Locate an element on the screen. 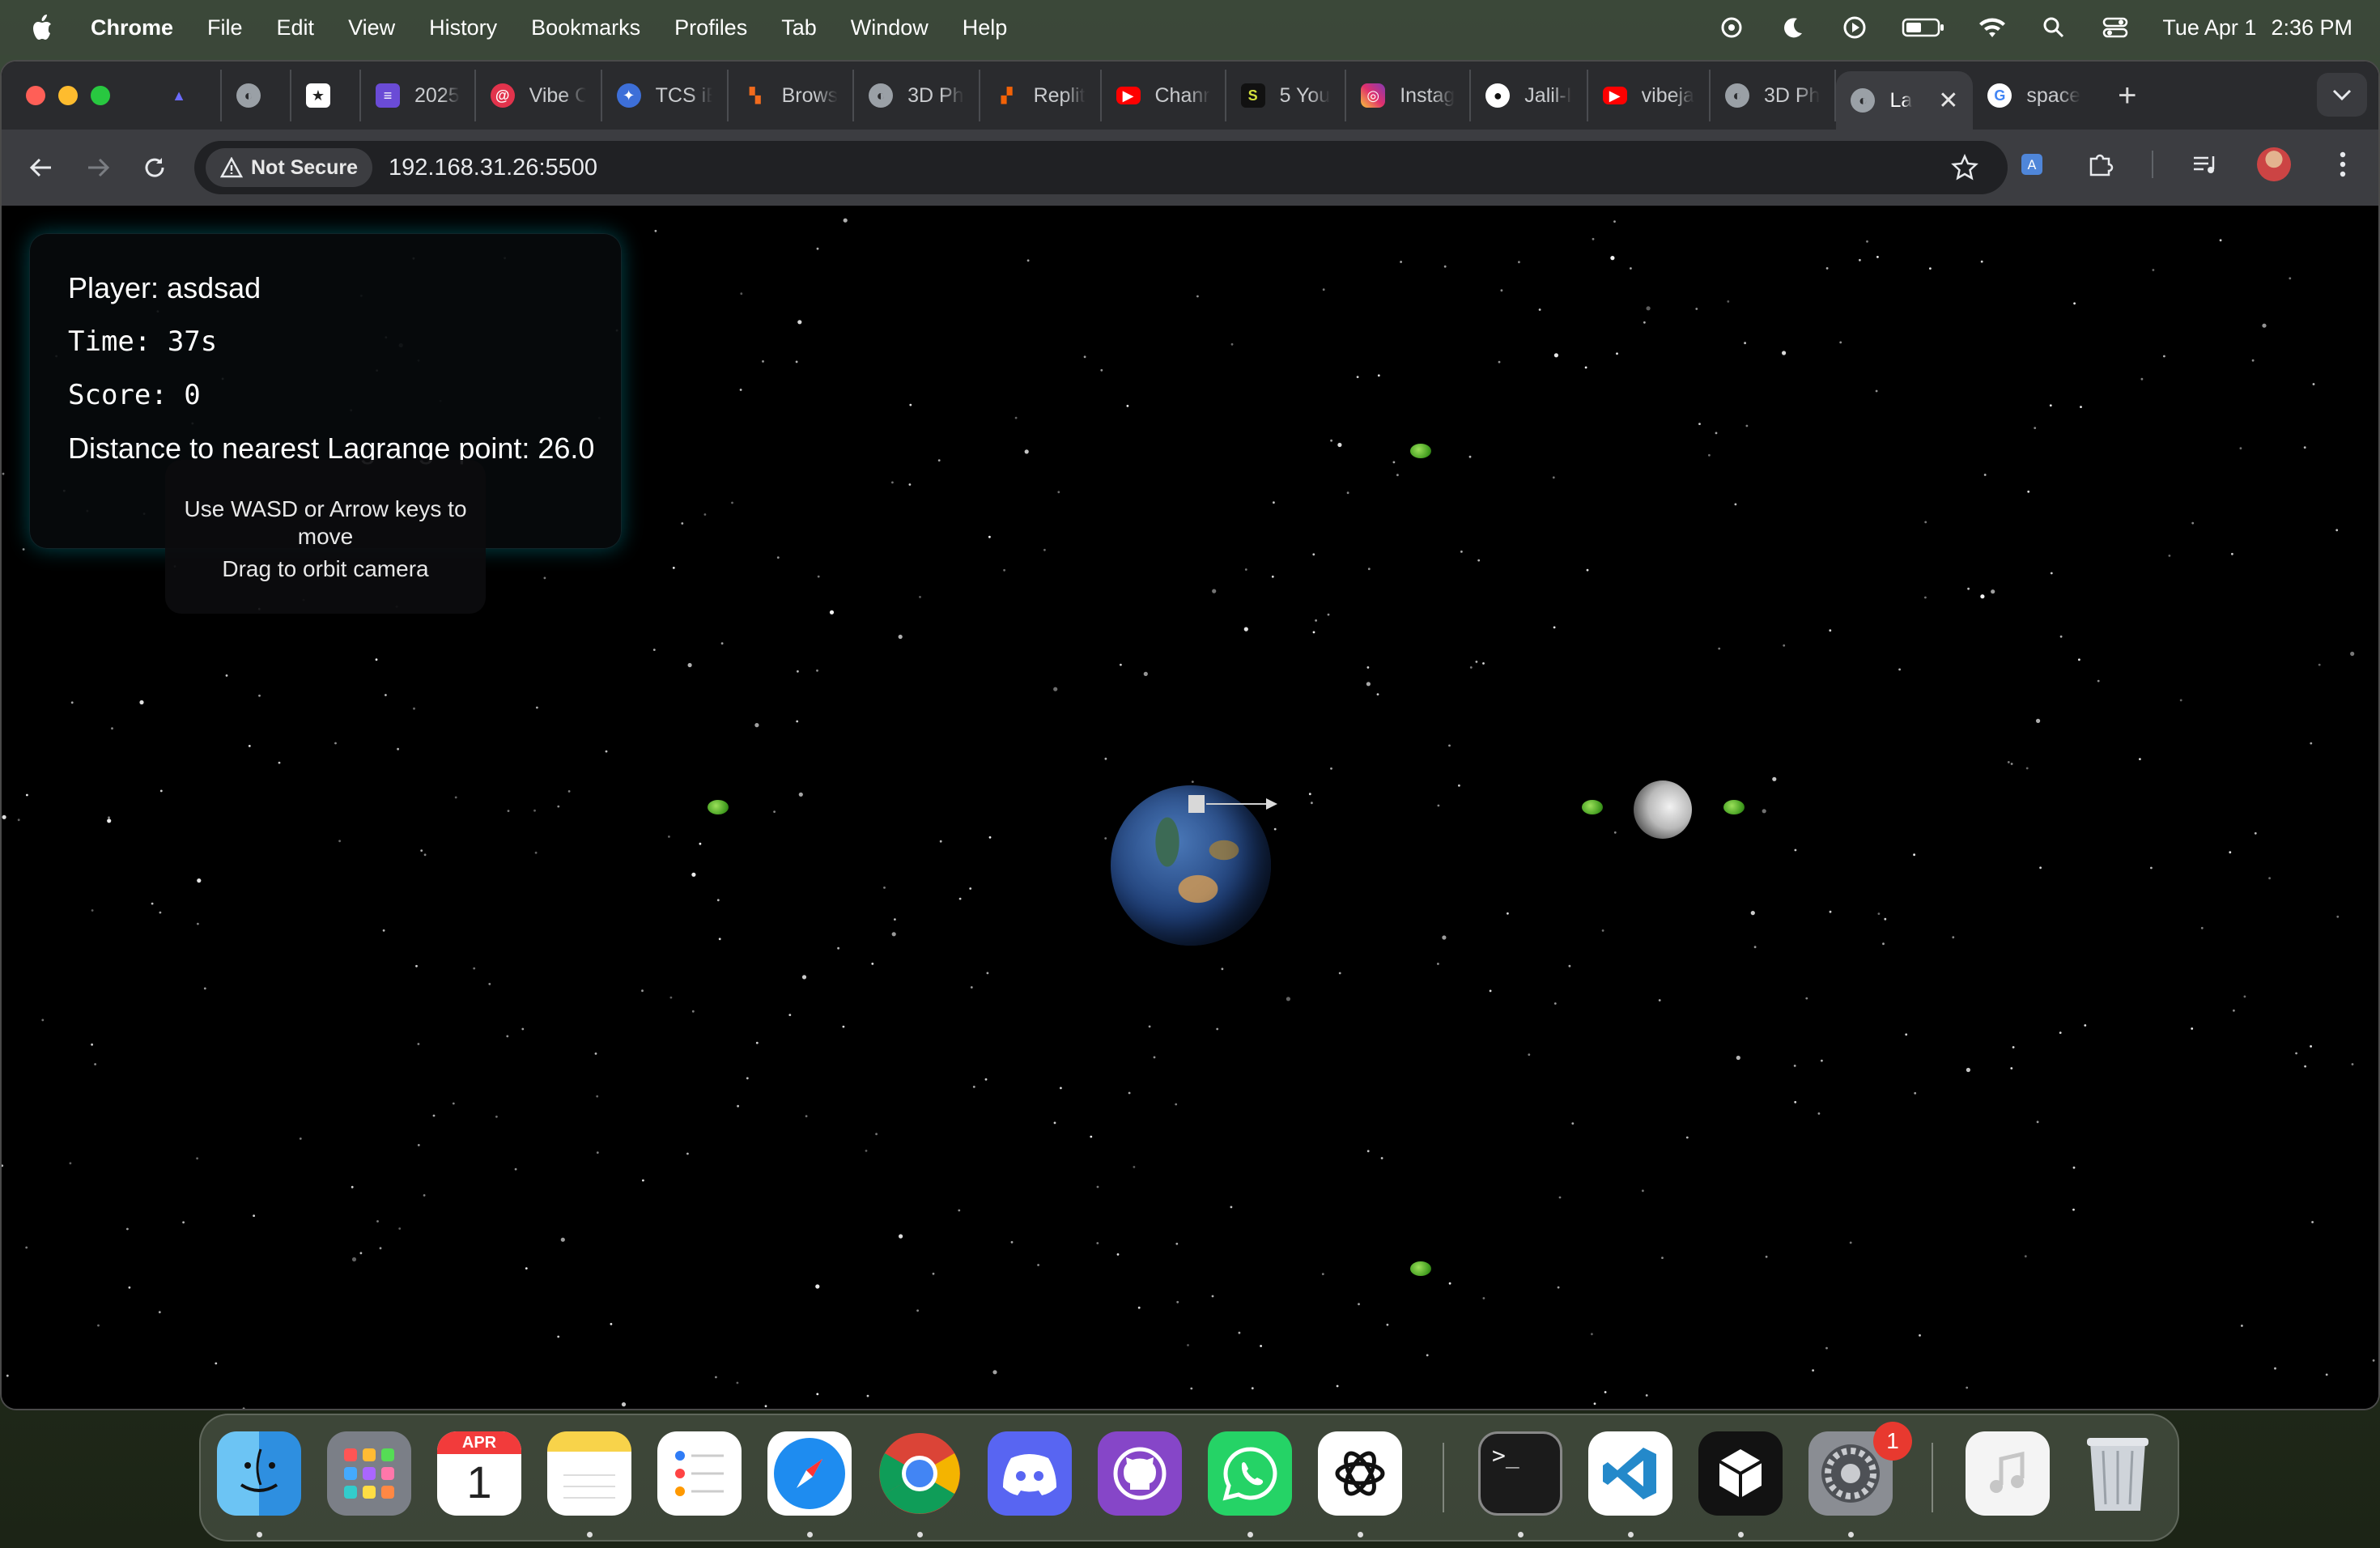 This screenshot has height=1548, width=2380. menu-window: Window is located at coordinates (890, 27).